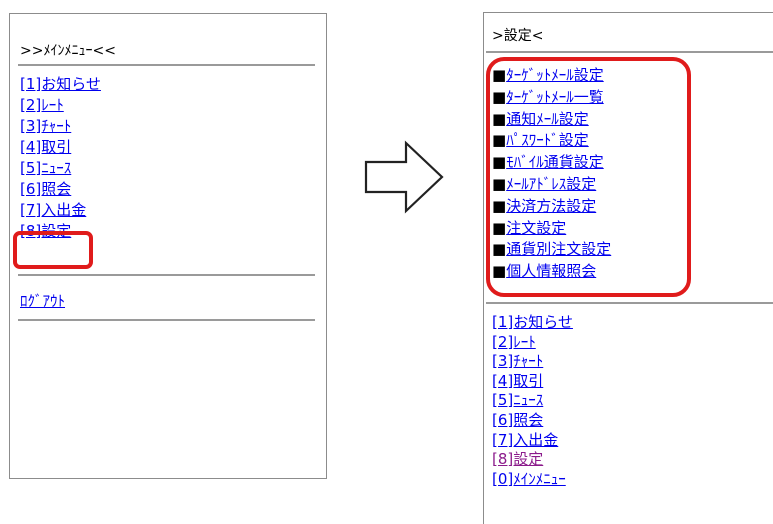 This screenshot has width=773, height=524. I want to click on menu-item: [0]ﾒｲﾝﾒﾆｭｰ, so click(532, 480).